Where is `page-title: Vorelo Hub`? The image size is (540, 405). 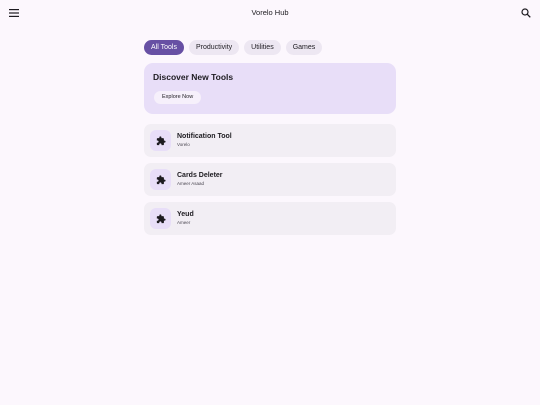 page-title: Vorelo Hub is located at coordinates (270, 12).